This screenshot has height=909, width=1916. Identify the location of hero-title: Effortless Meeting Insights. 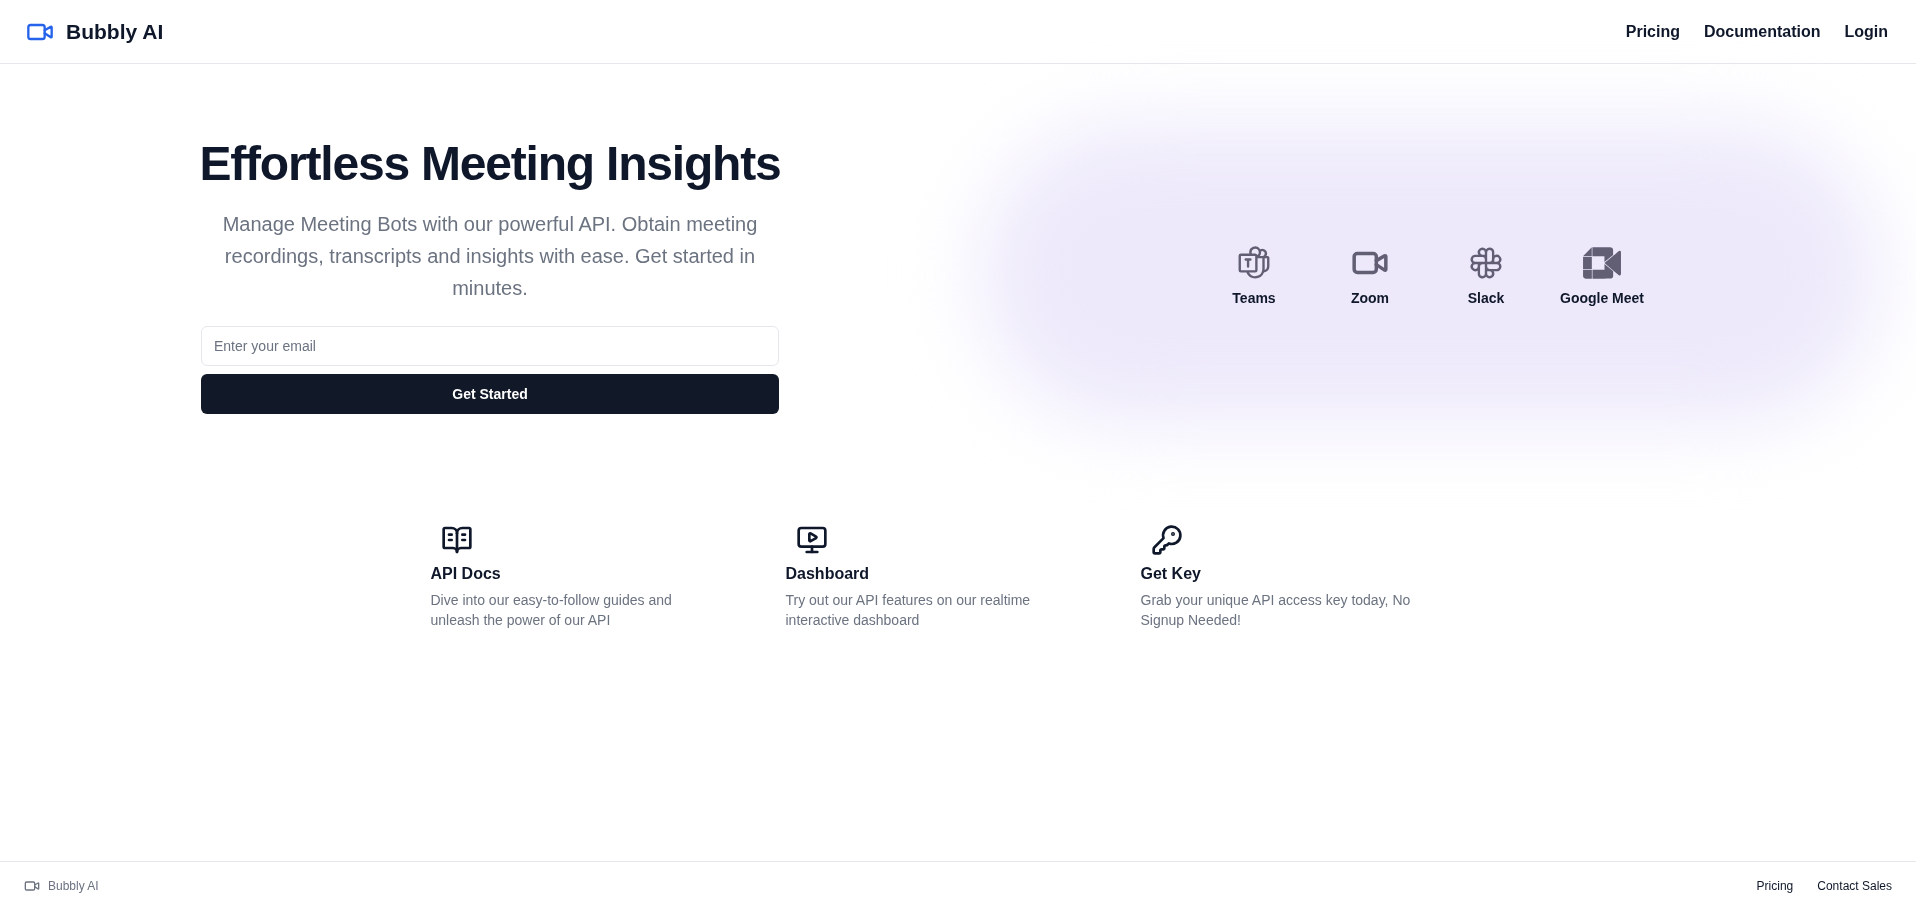
(490, 164).